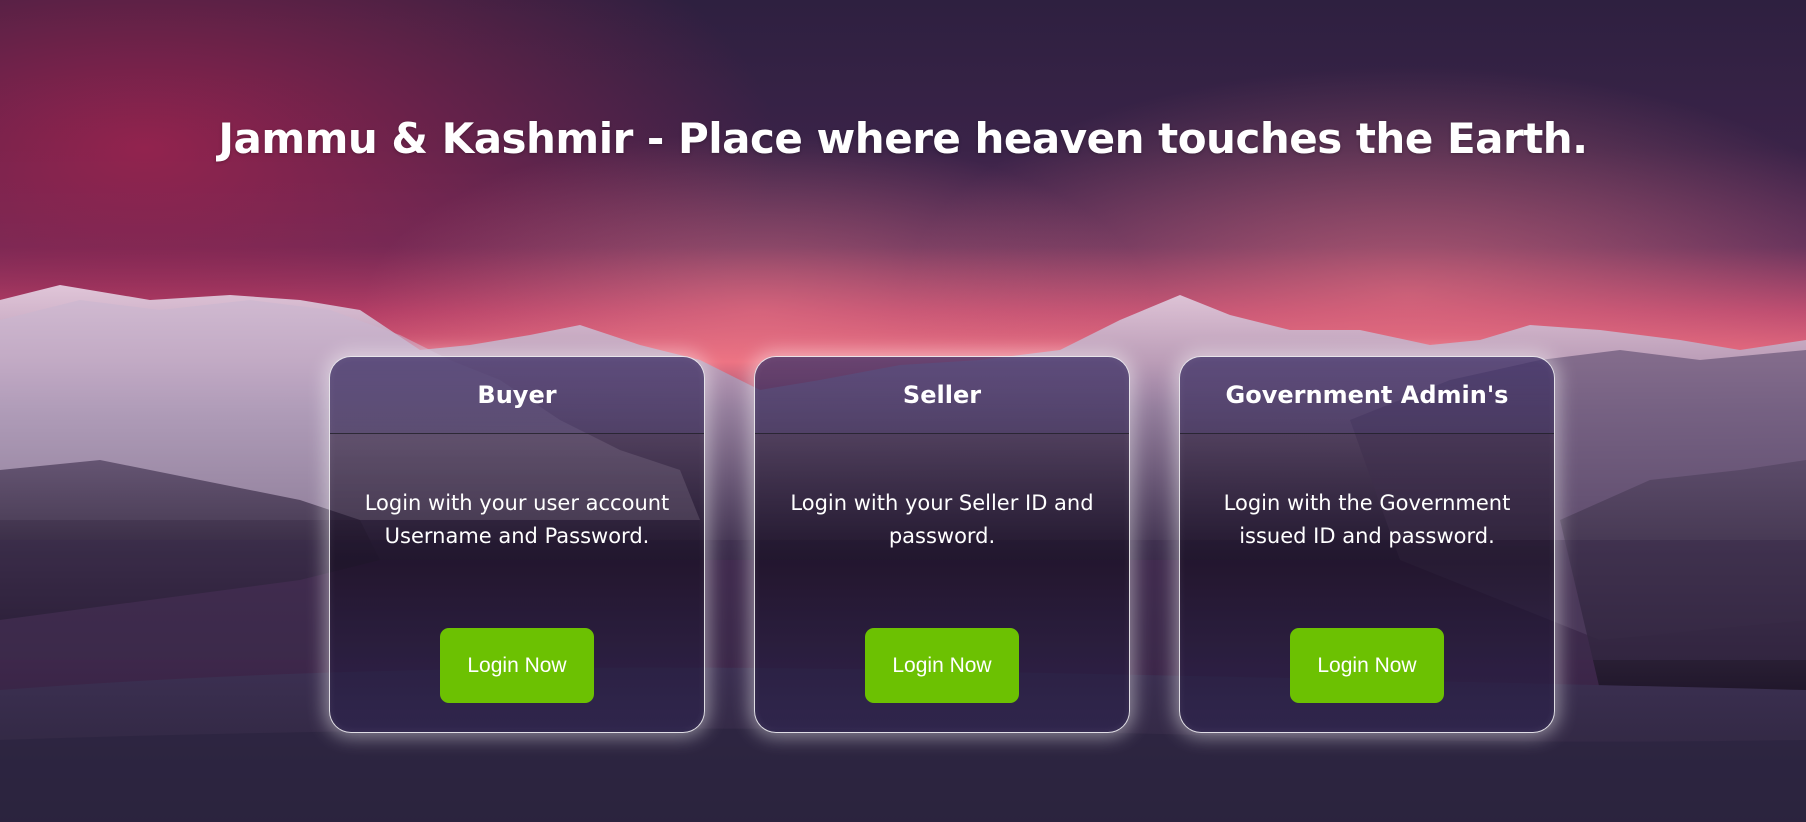 This screenshot has height=822, width=1806. I want to click on card-title: Buyer, so click(517, 395).